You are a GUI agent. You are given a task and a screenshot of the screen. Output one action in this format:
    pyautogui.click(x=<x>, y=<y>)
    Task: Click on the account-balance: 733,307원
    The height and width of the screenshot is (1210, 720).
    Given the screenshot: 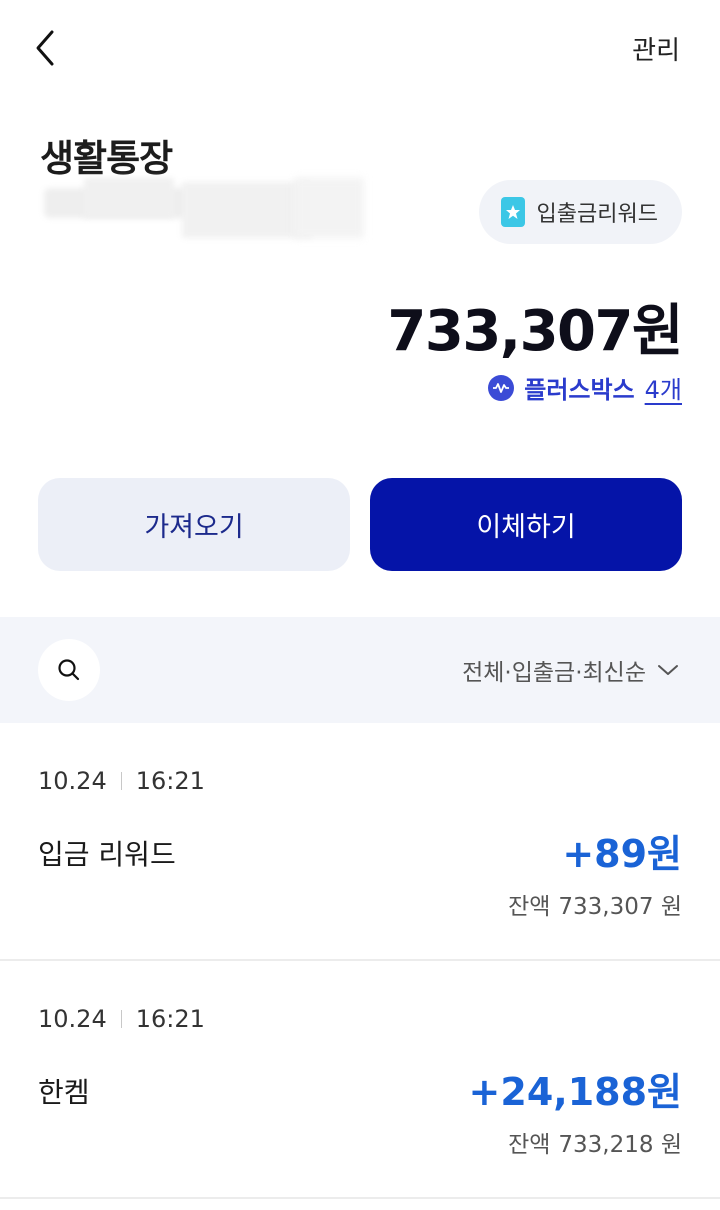 What is the action you would take?
    pyautogui.click(x=535, y=331)
    